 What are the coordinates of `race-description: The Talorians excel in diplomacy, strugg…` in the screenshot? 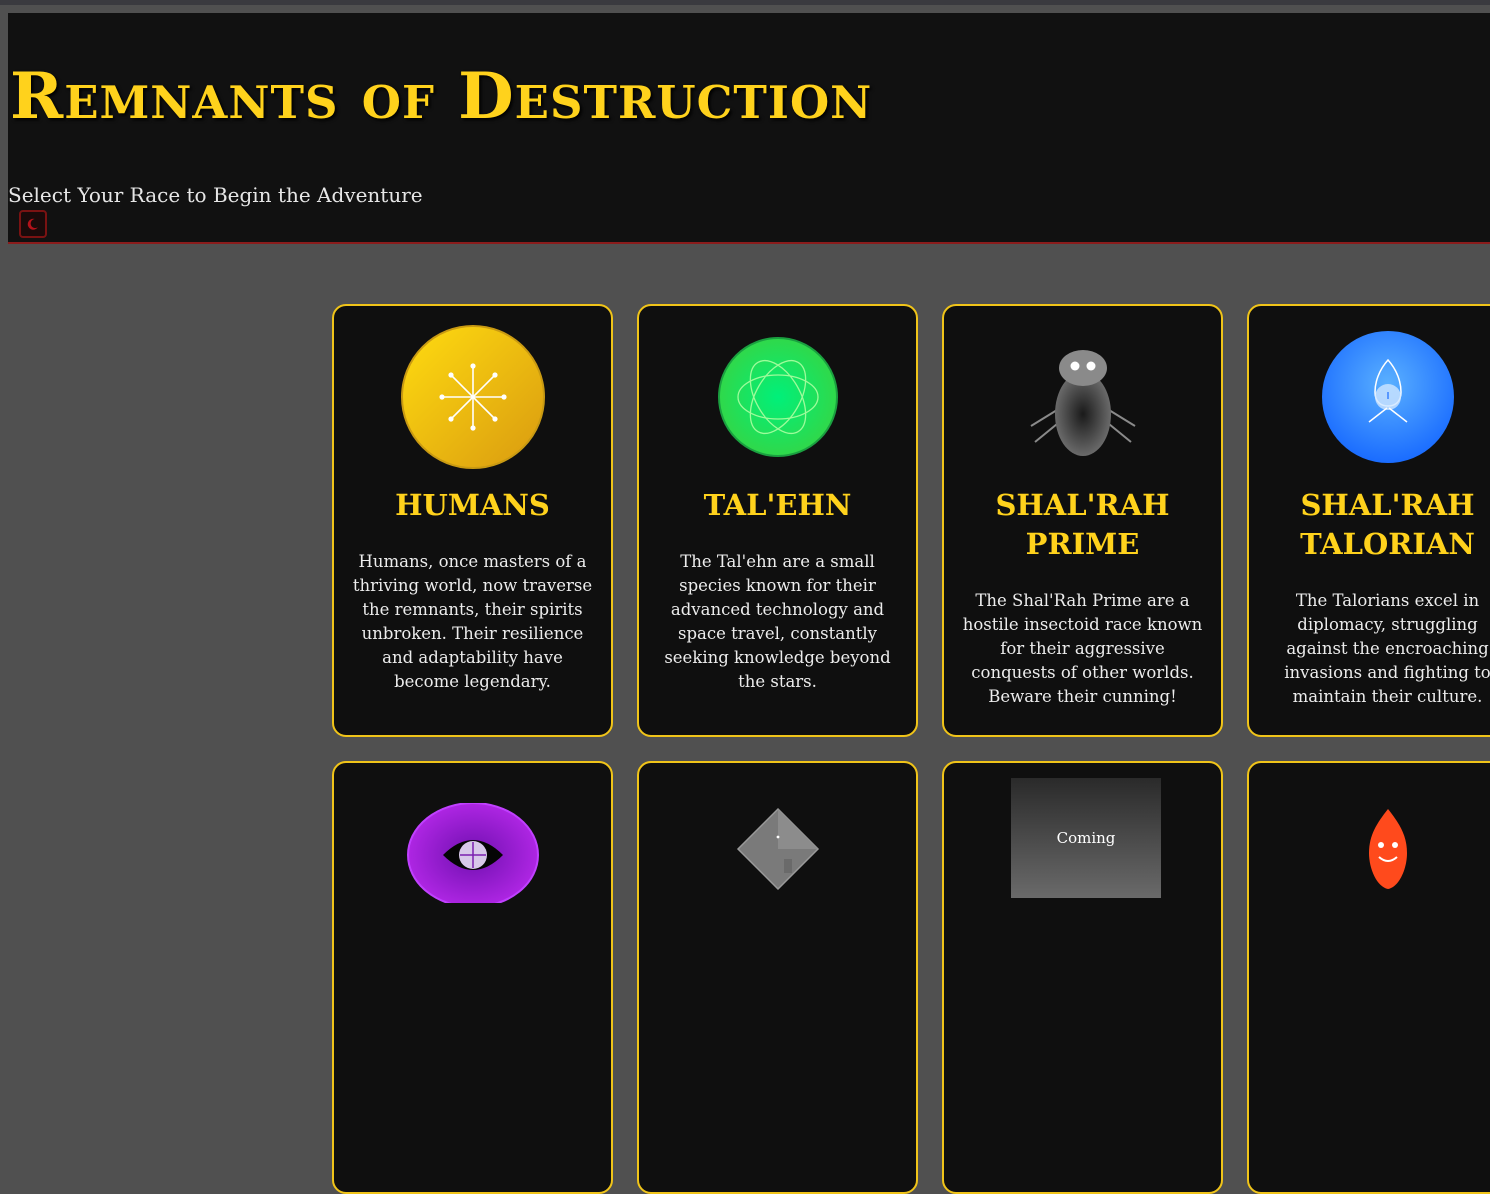 It's located at (1387, 648).